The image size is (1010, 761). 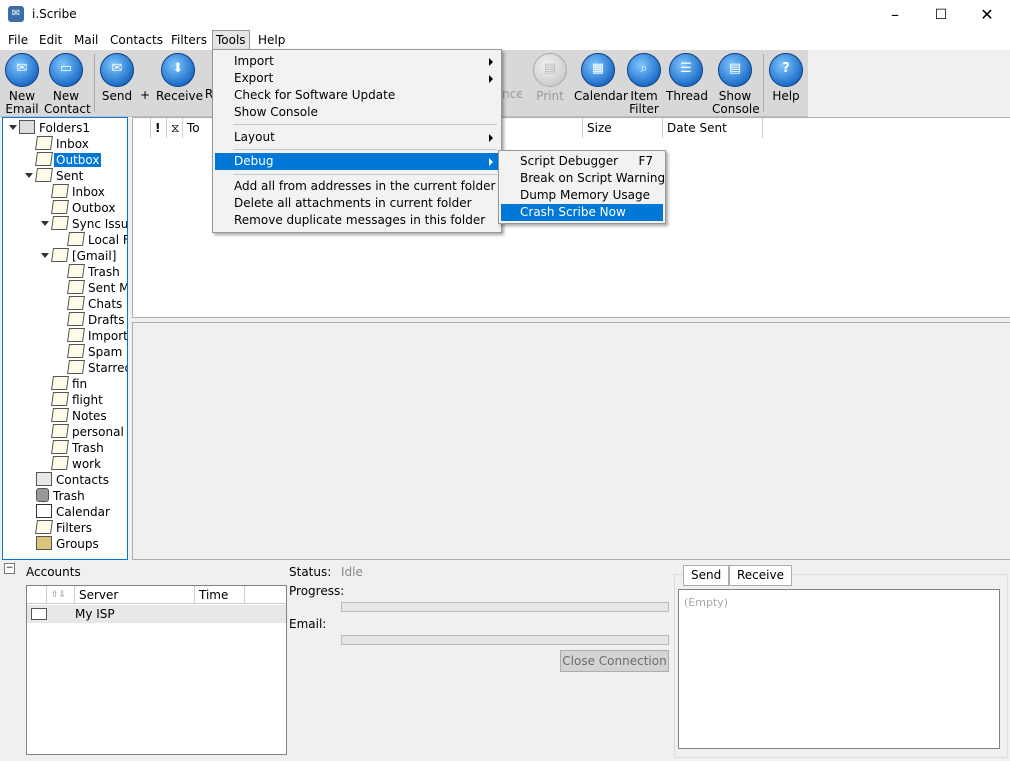 What do you see at coordinates (89, 224) in the screenshot?
I see `tree-item-sync-issues: Sync Issue` at bounding box center [89, 224].